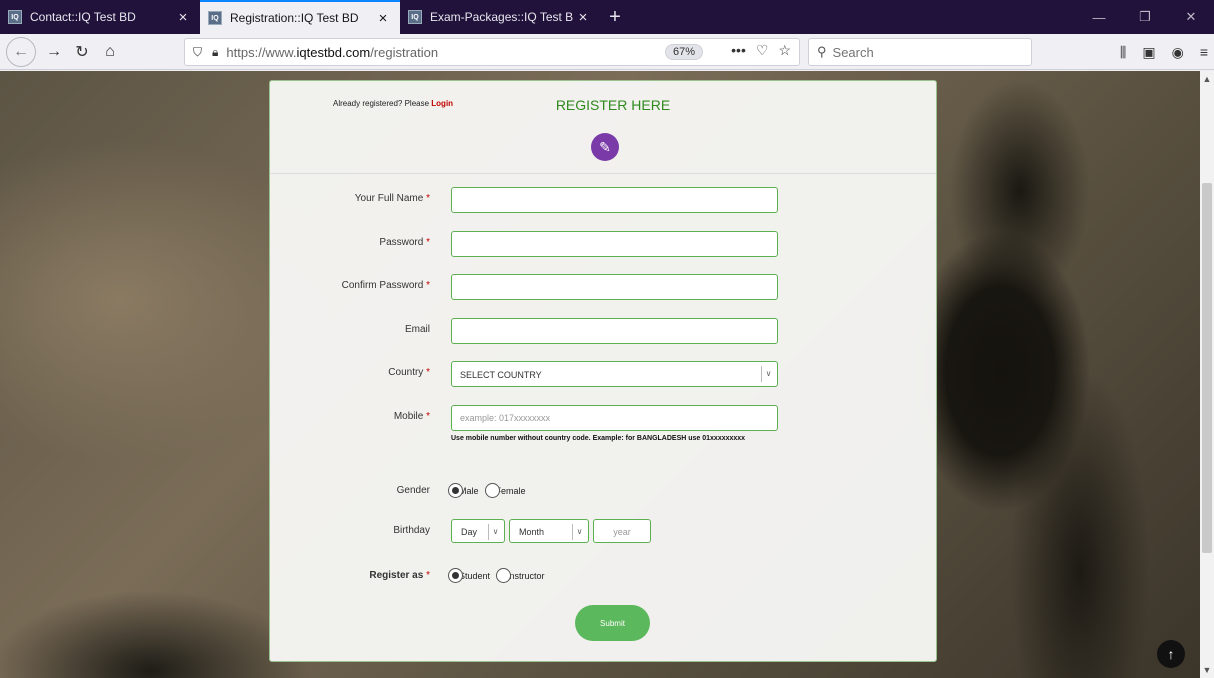 The height and width of the screenshot is (678, 1214). I want to click on search-input: ⚲ Search, so click(920, 52).